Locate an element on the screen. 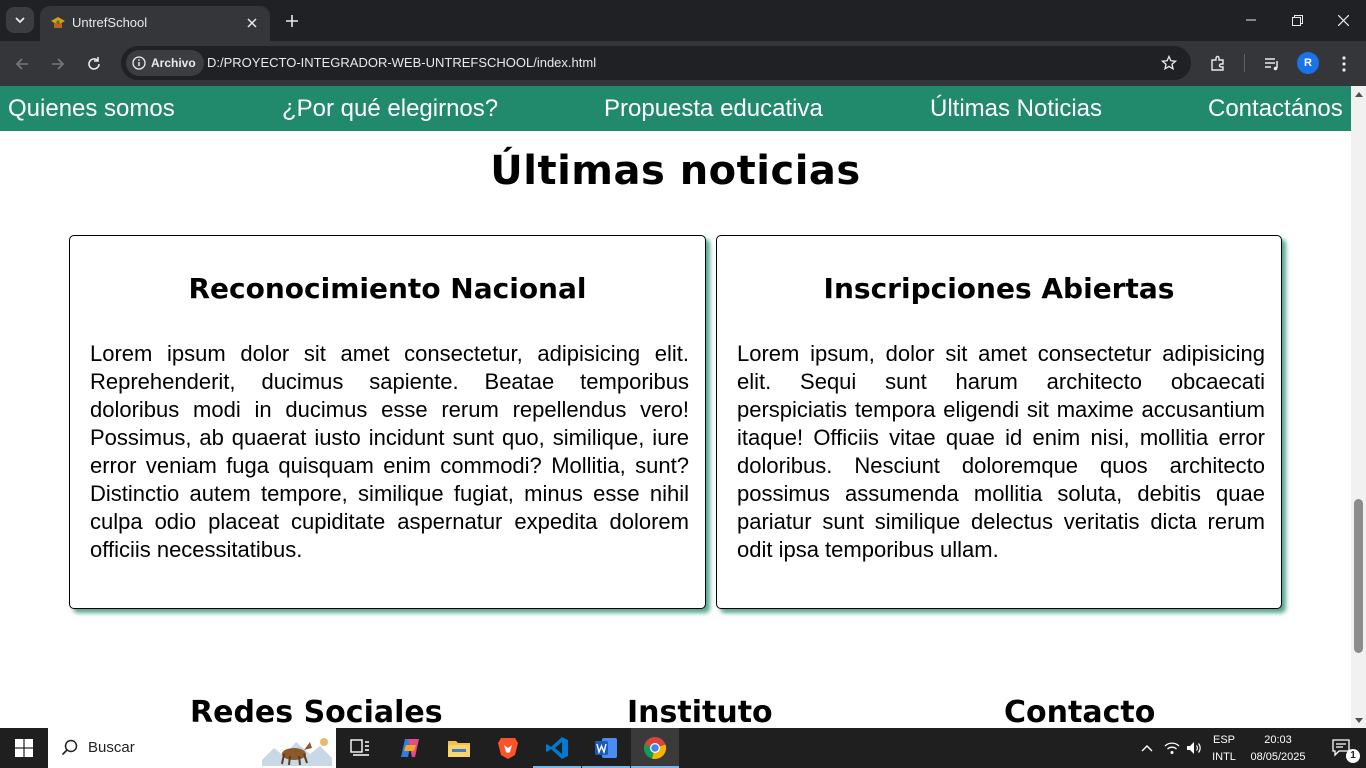 The height and width of the screenshot is (768, 1366). vscode-icon is located at coordinates (557, 748).